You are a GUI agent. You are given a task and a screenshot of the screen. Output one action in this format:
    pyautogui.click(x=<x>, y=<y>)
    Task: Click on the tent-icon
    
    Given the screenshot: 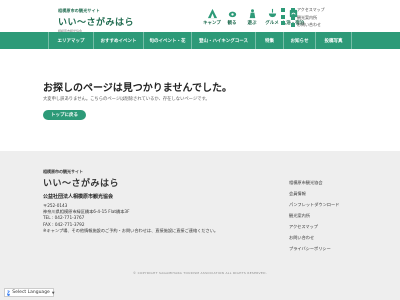 What is the action you would take?
    pyautogui.click(x=212, y=13)
    